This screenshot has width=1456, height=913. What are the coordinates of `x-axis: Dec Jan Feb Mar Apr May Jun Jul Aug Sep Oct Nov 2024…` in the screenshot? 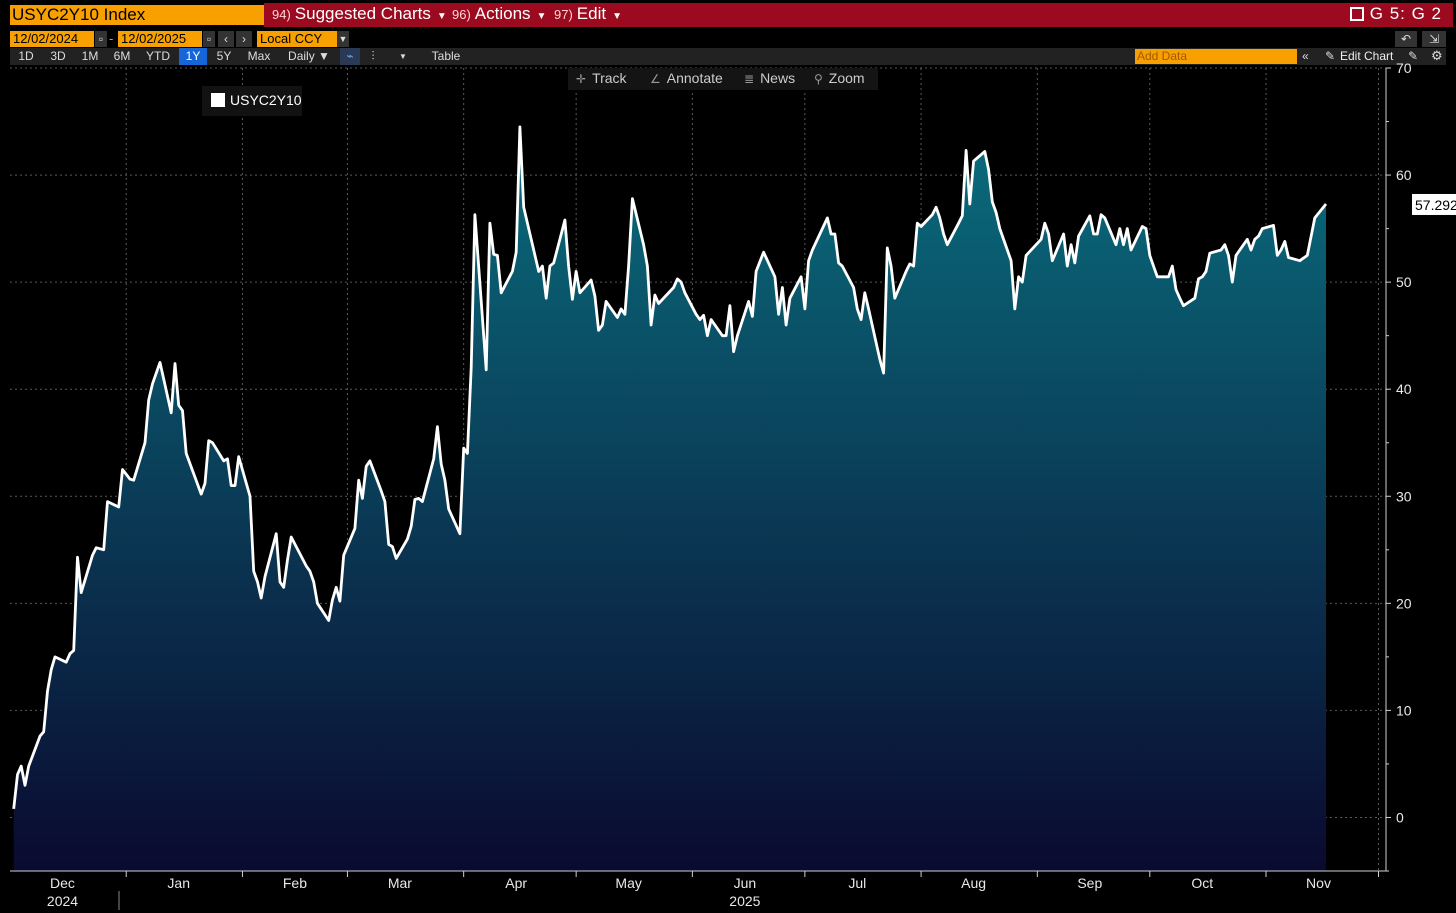 It's located at (713, 890).